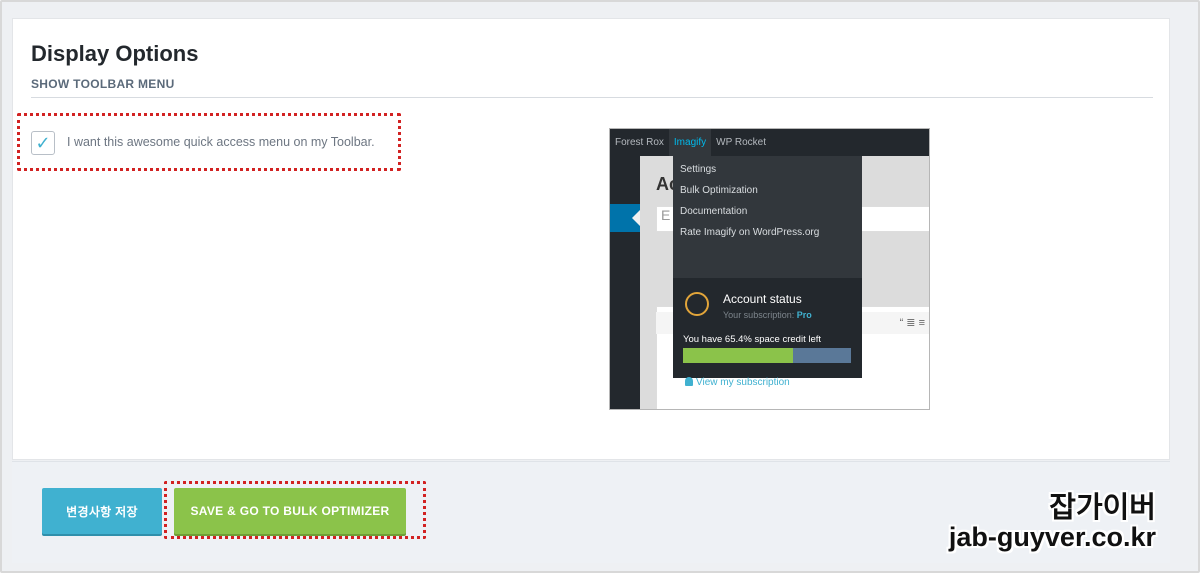 This screenshot has height=573, width=1200. What do you see at coordinates (752, 339) in the screenshot?
I see `credit-text: You have 65.4% space credit left` at bounding box center [752, 339].